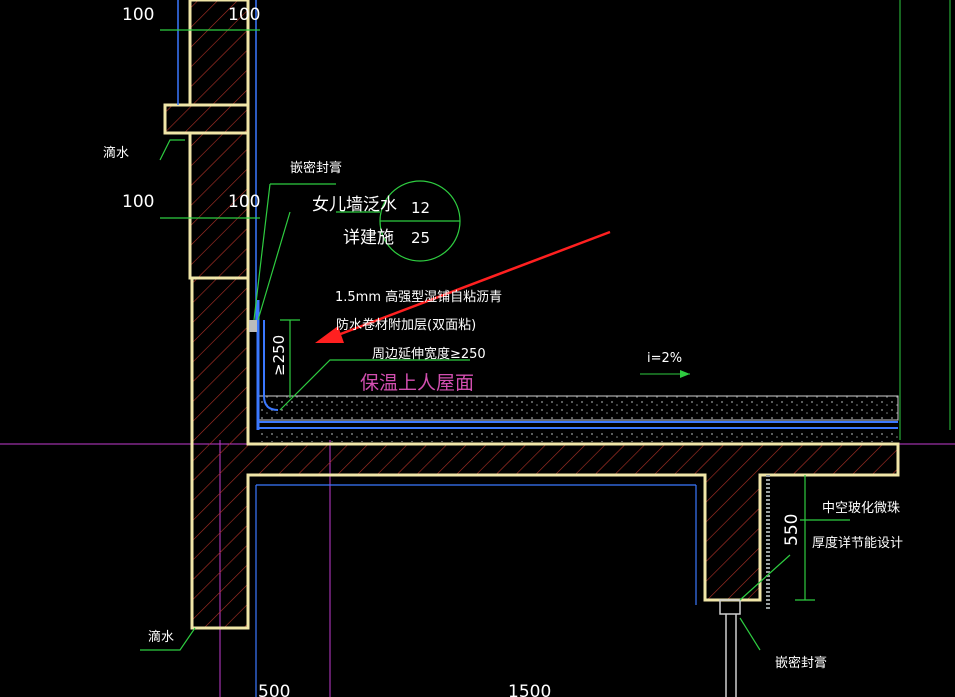  Describe the element at coordinates (116, 153) in the screenshot. I see `drip-upper-label: 滴水` at that location.